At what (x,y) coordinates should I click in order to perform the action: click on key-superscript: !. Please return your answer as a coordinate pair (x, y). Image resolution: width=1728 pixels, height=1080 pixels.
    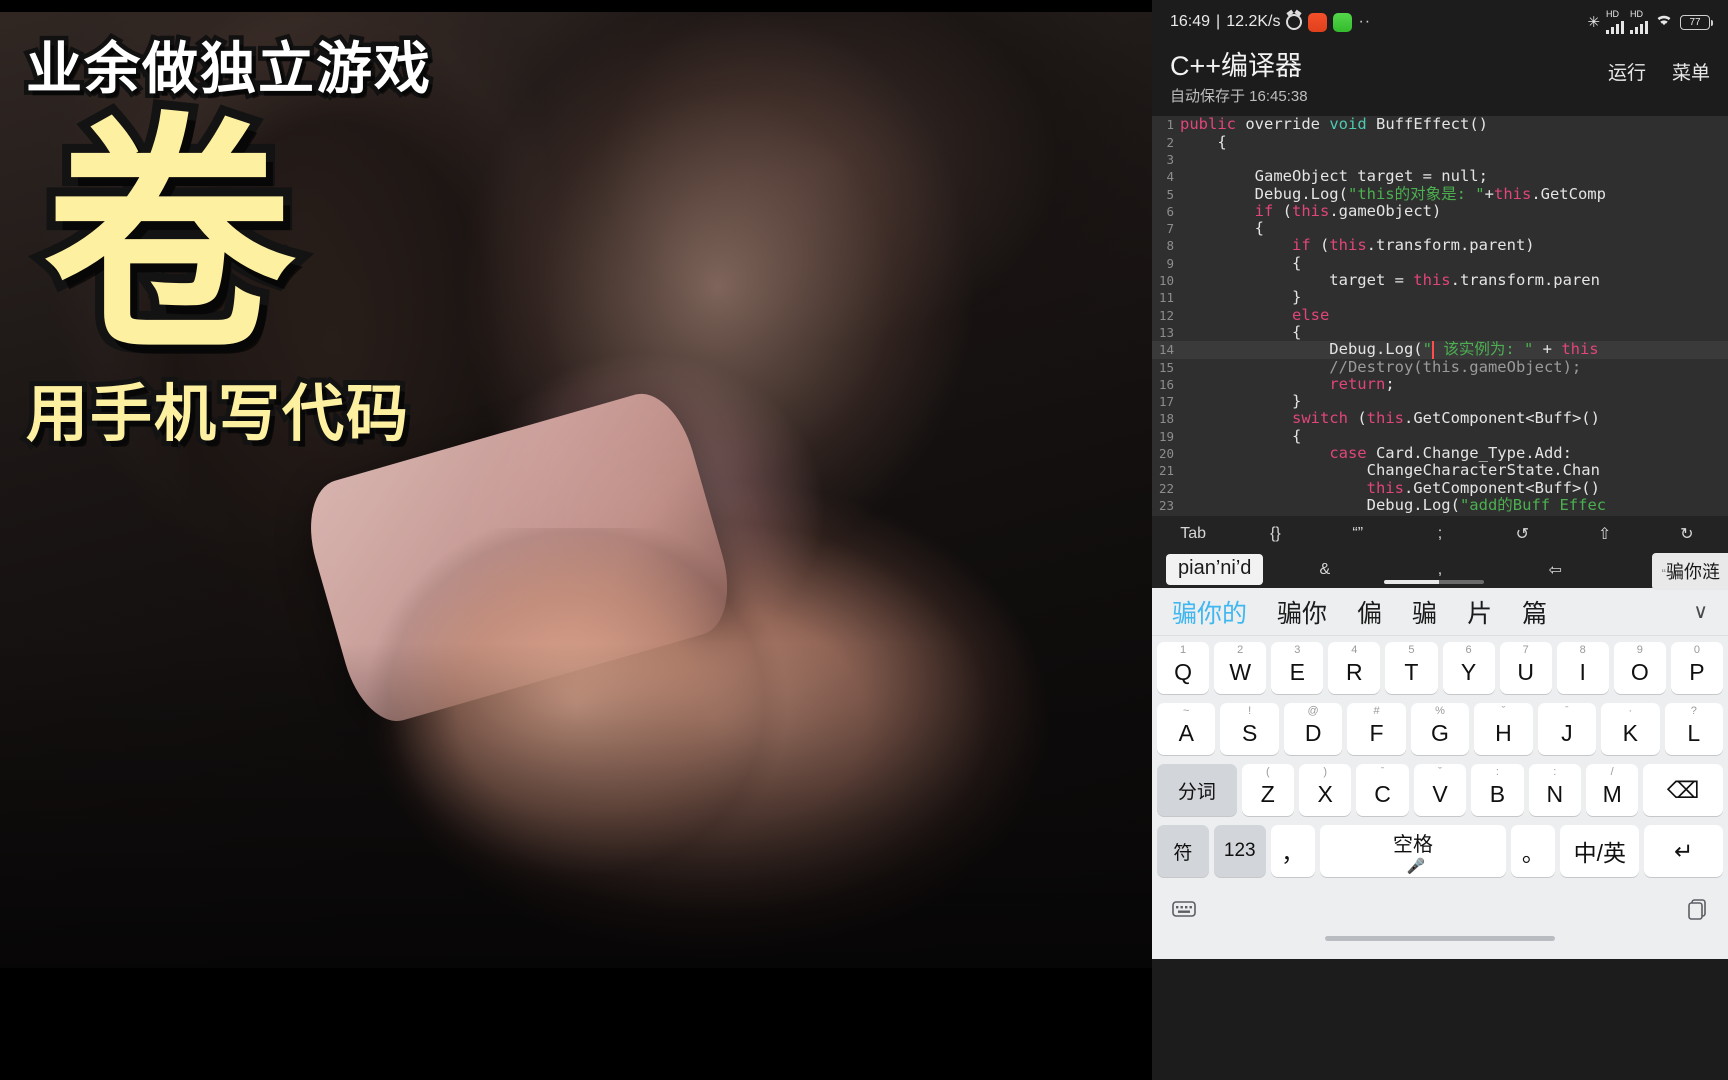
    Looking at the image, I should click on (1250, 711).